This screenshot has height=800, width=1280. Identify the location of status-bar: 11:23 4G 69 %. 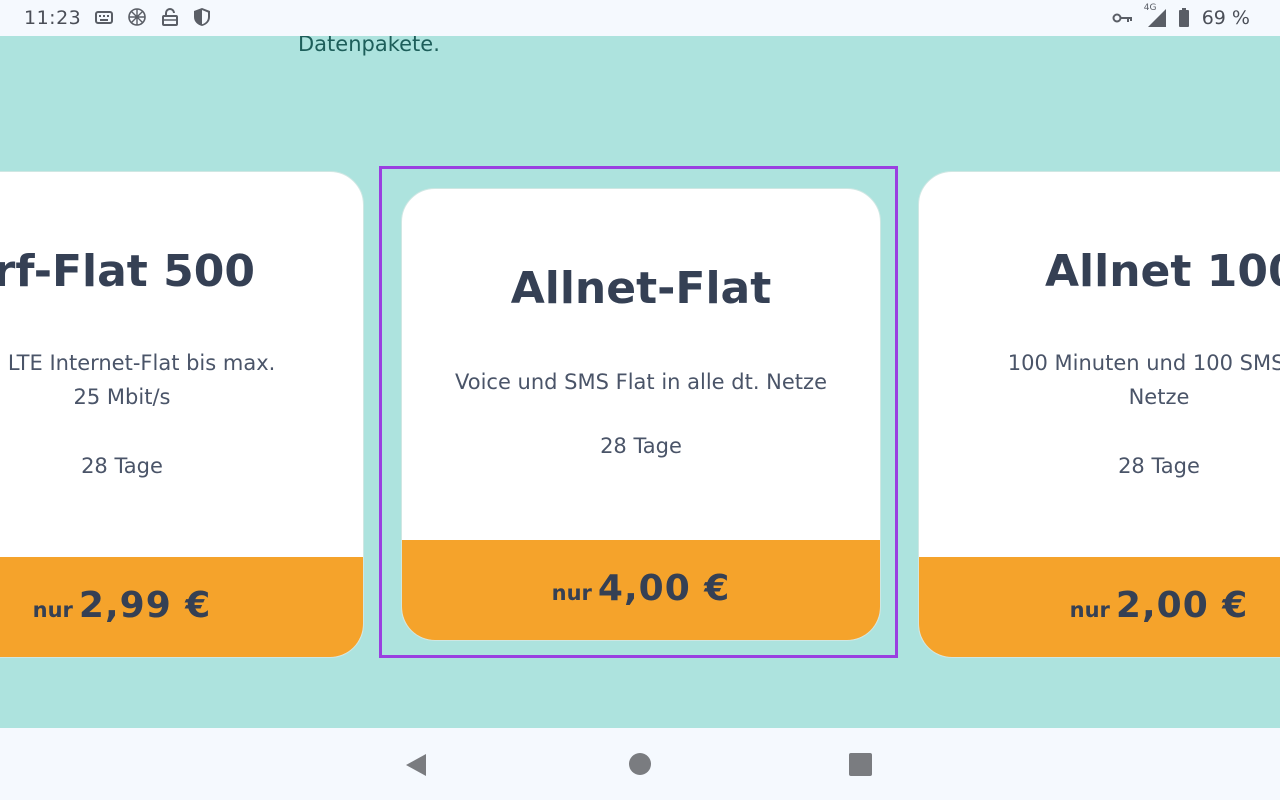
(640, 18).